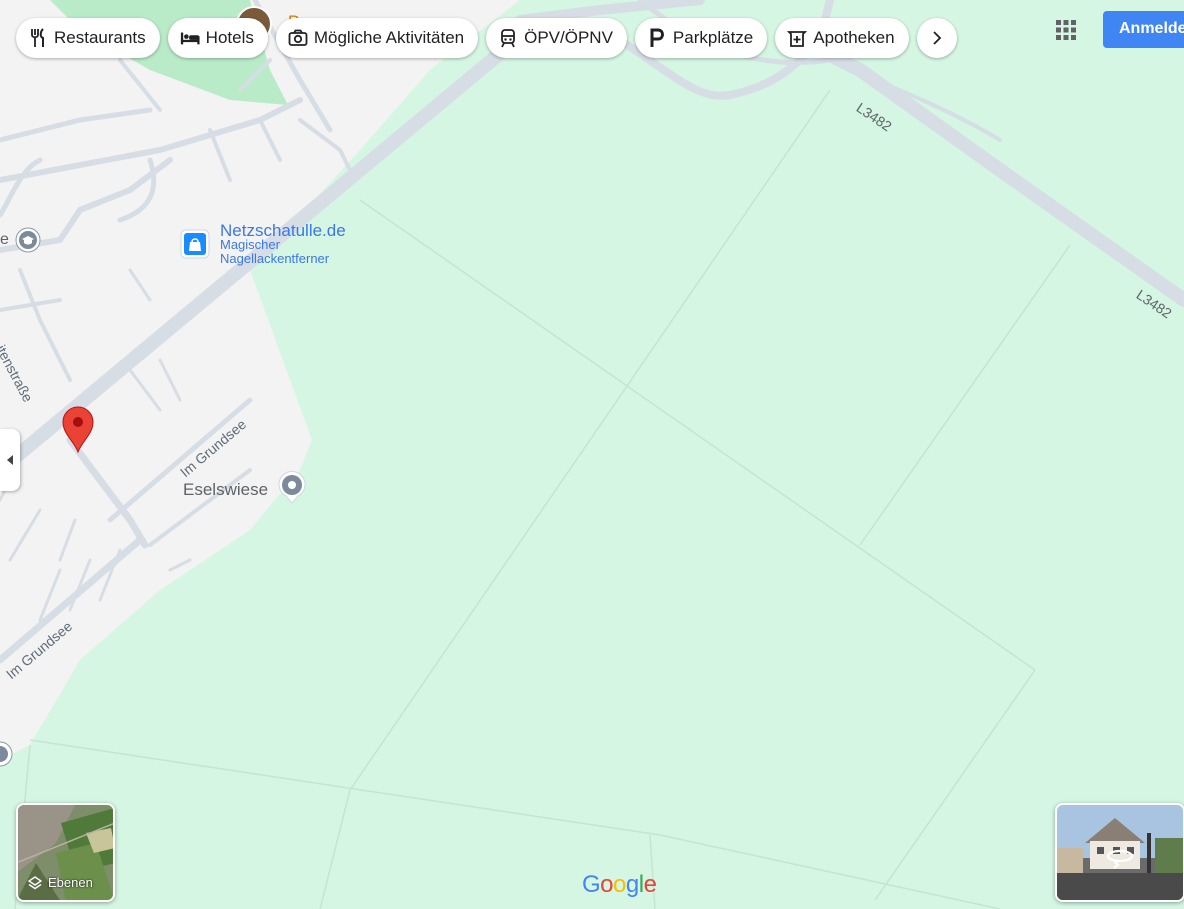 The image size is (1184, 909). I want to click on chip-restaurants: Restaurants, so click(88, 38).